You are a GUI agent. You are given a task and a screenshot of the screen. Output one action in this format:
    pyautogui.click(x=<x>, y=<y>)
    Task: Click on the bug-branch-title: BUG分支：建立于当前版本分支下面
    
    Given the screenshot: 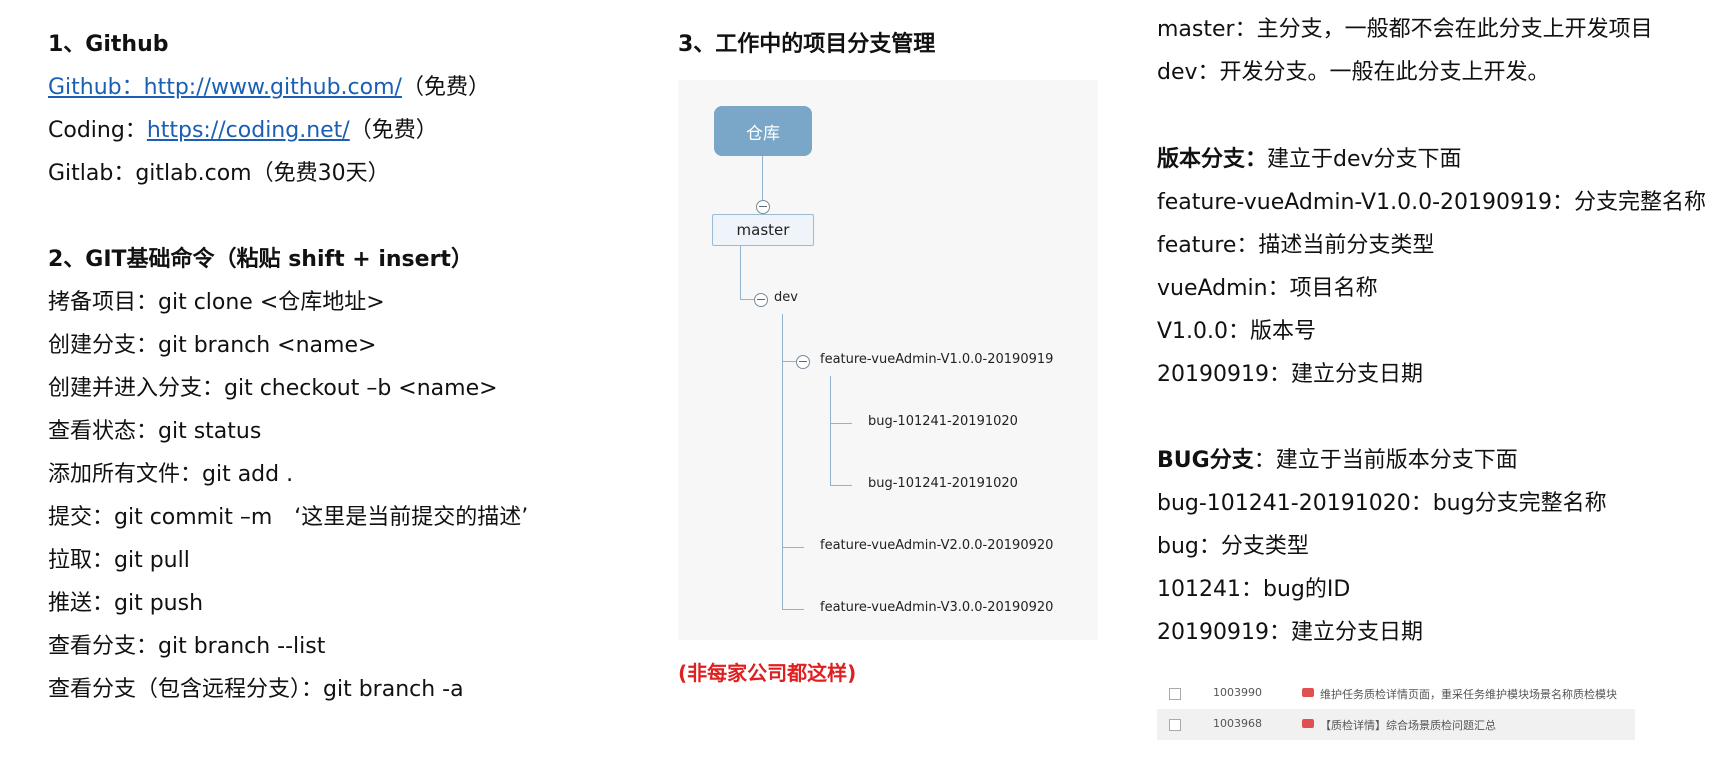 What is the action you would take?
    pyautogui.click(x=1337, y=461)
    